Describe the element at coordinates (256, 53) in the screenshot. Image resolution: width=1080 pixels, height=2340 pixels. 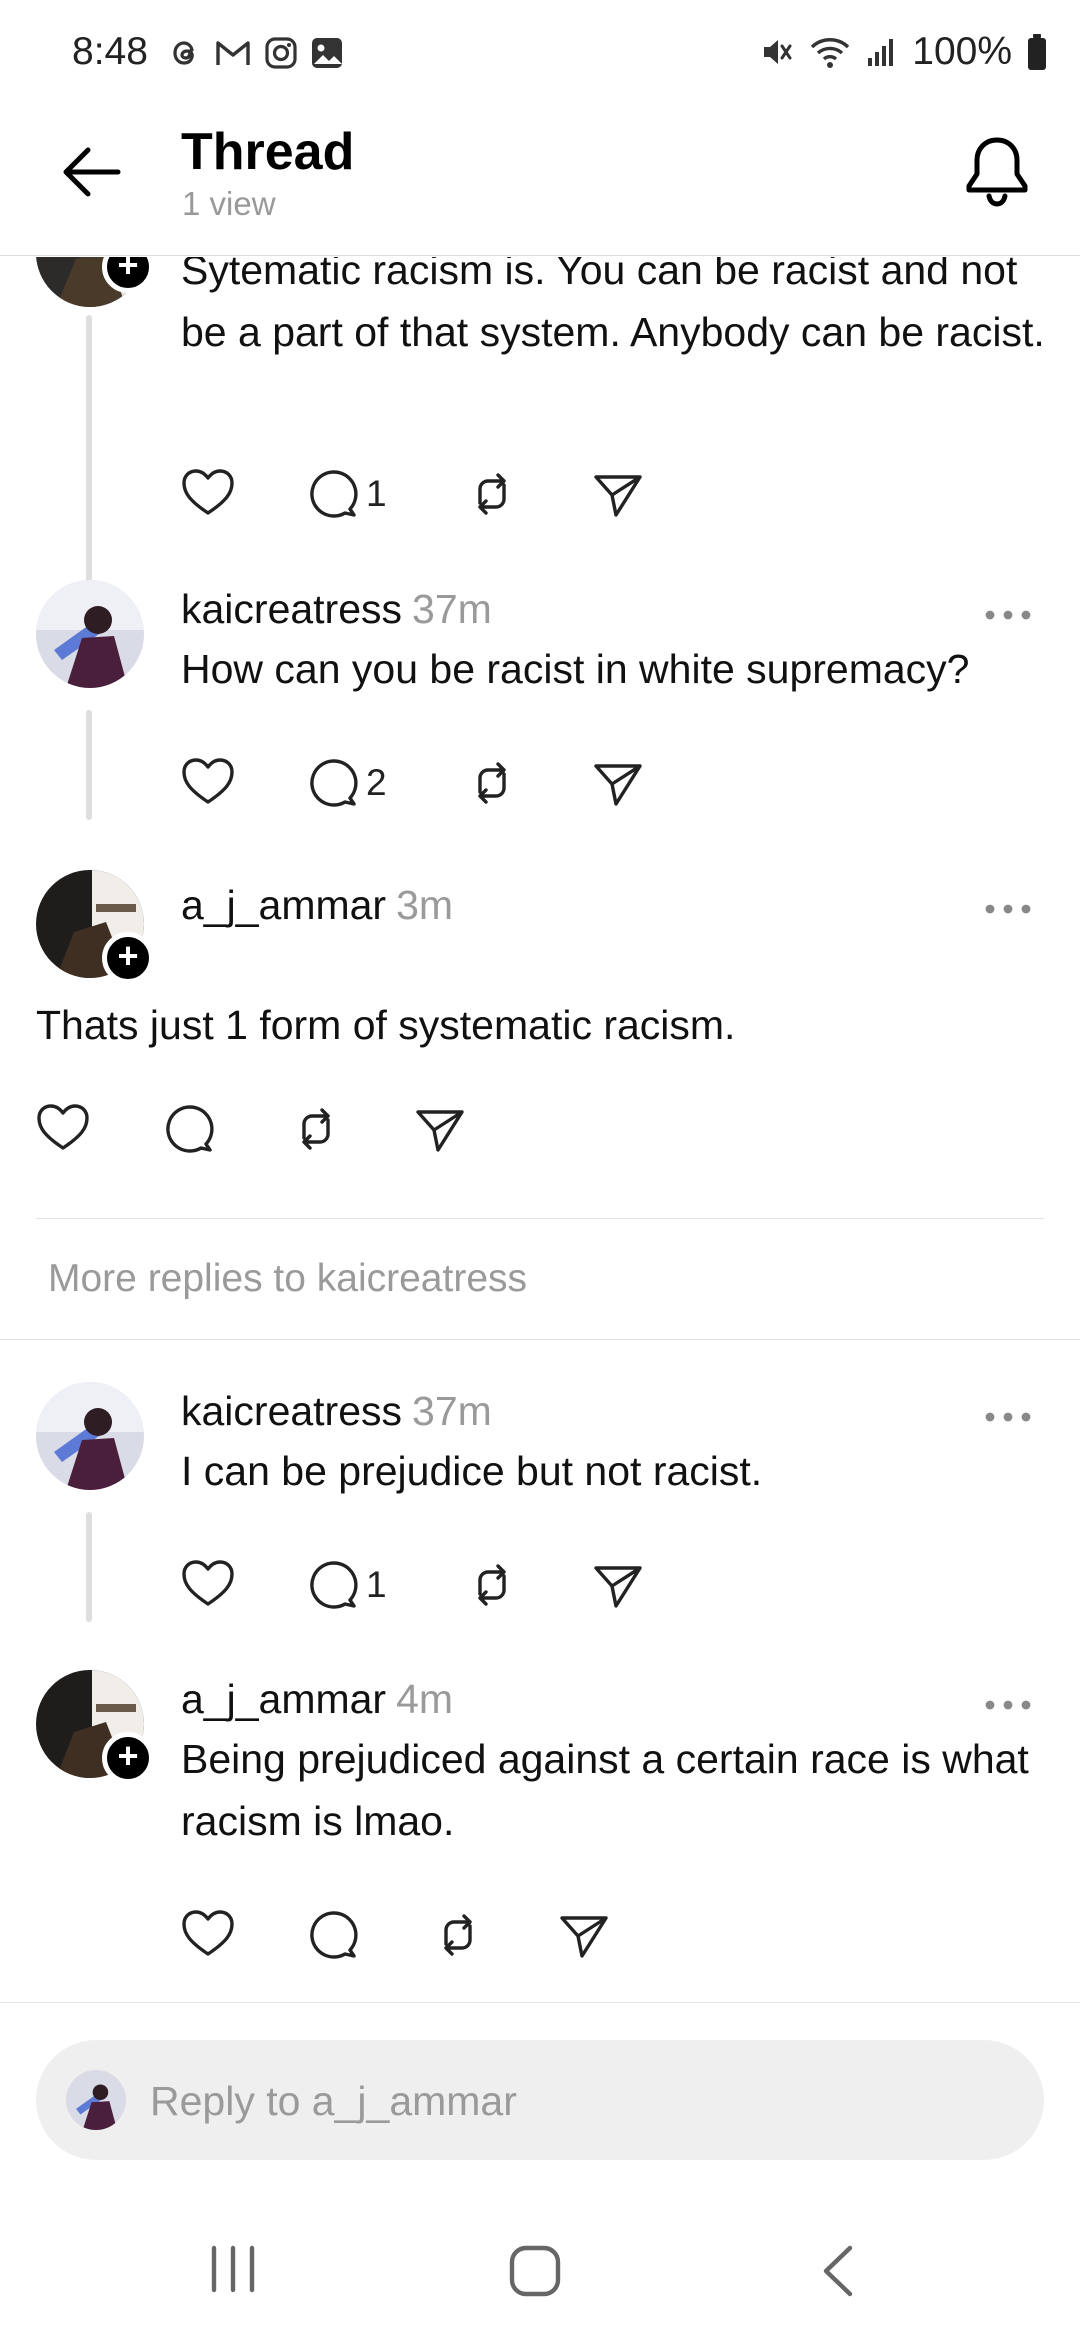
I see `notification-icons` at that location.